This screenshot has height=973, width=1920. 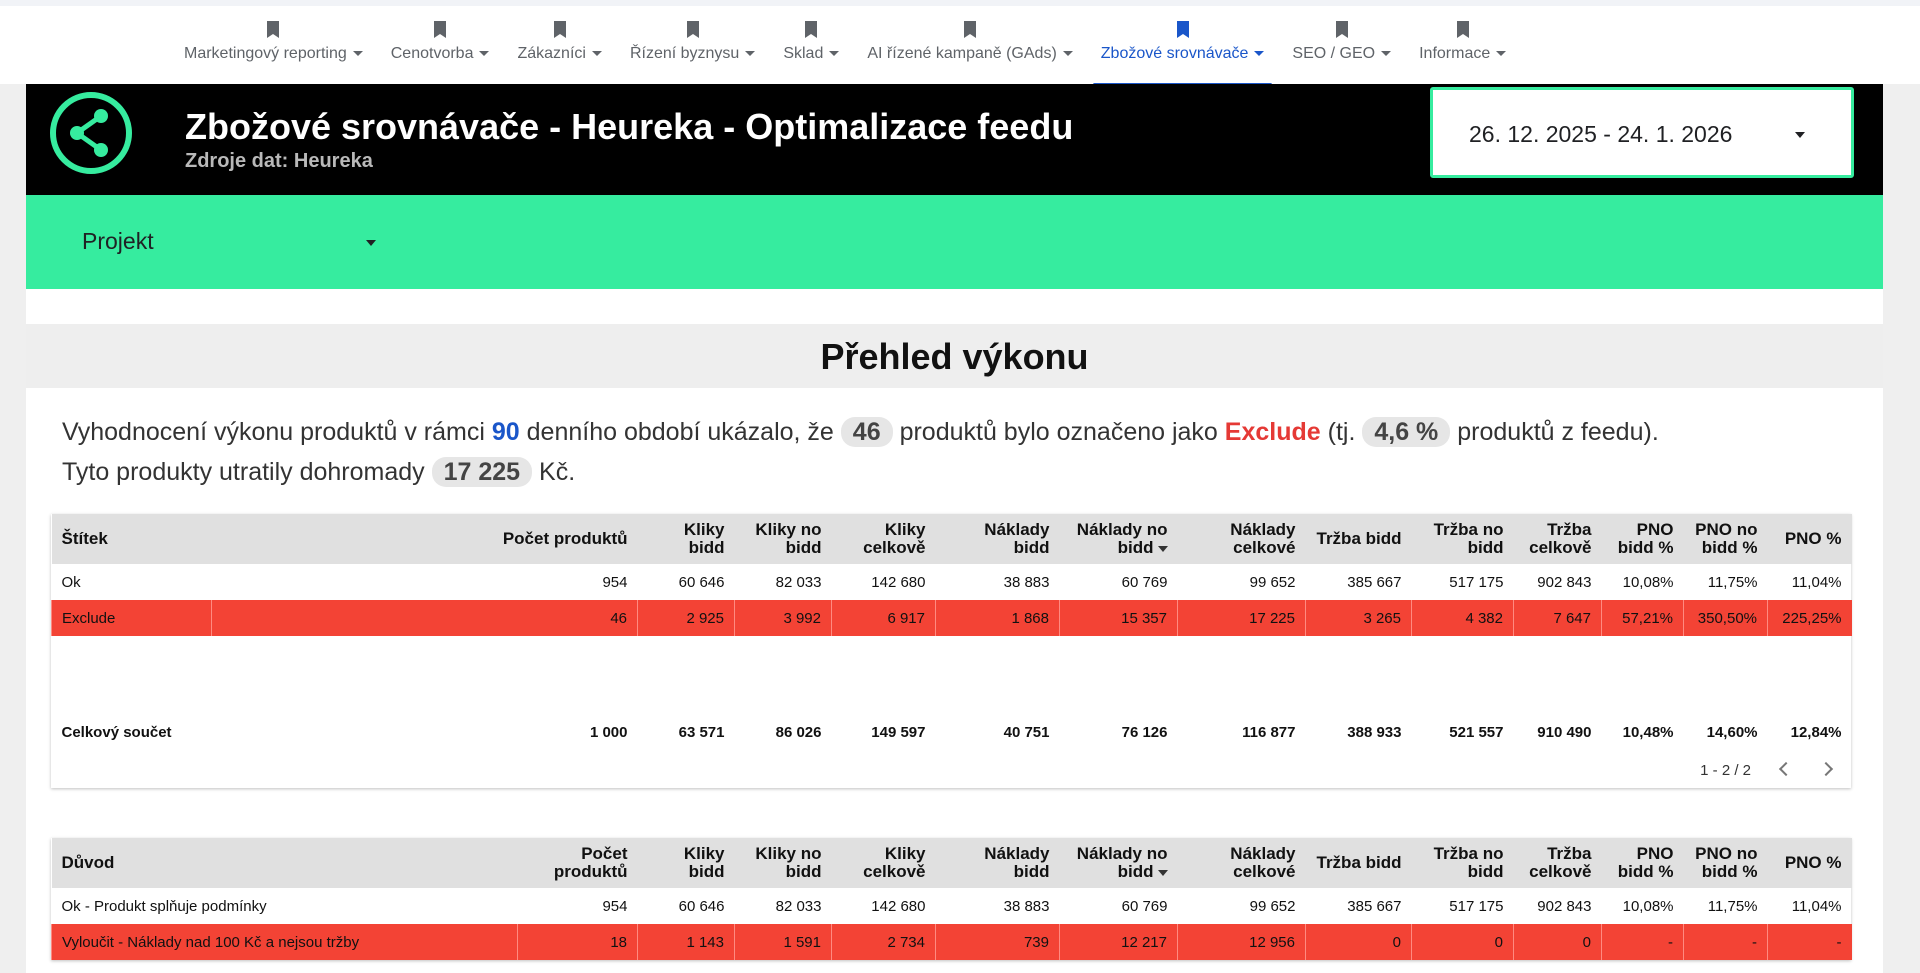 I want to click on summary-text: Tyto produkty utratily dohromady, so click(x=243, y=472).